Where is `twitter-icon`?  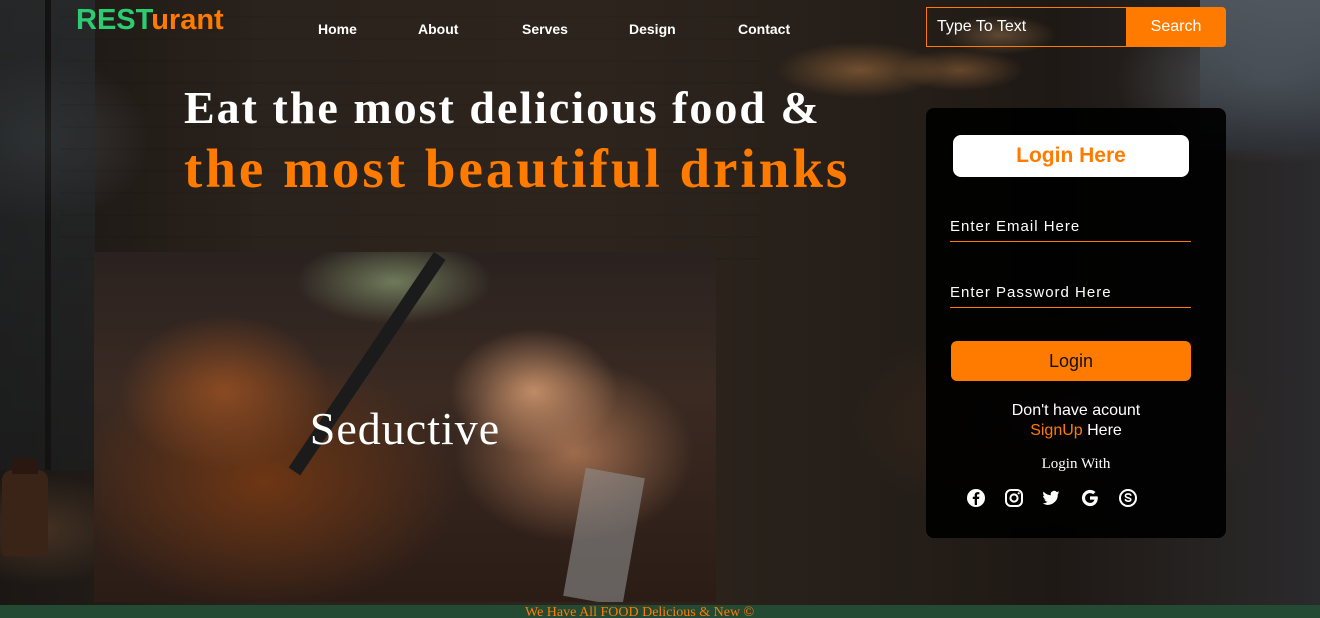 twitter-icon is located at coordinates (1051, 498).